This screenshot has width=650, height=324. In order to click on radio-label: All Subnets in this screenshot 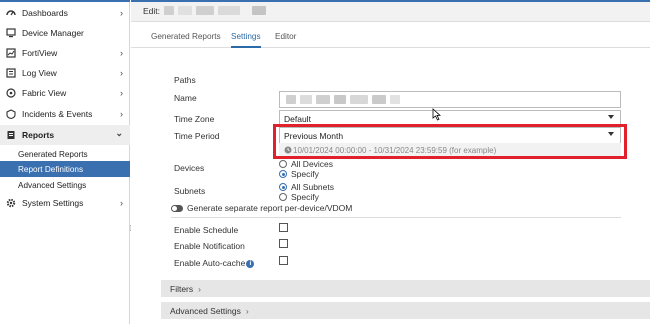, I will do `click(312, 187)`.